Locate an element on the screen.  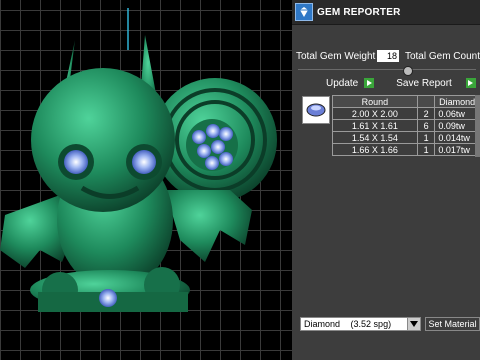
update-button: Update is located at coordinates (325, 83).